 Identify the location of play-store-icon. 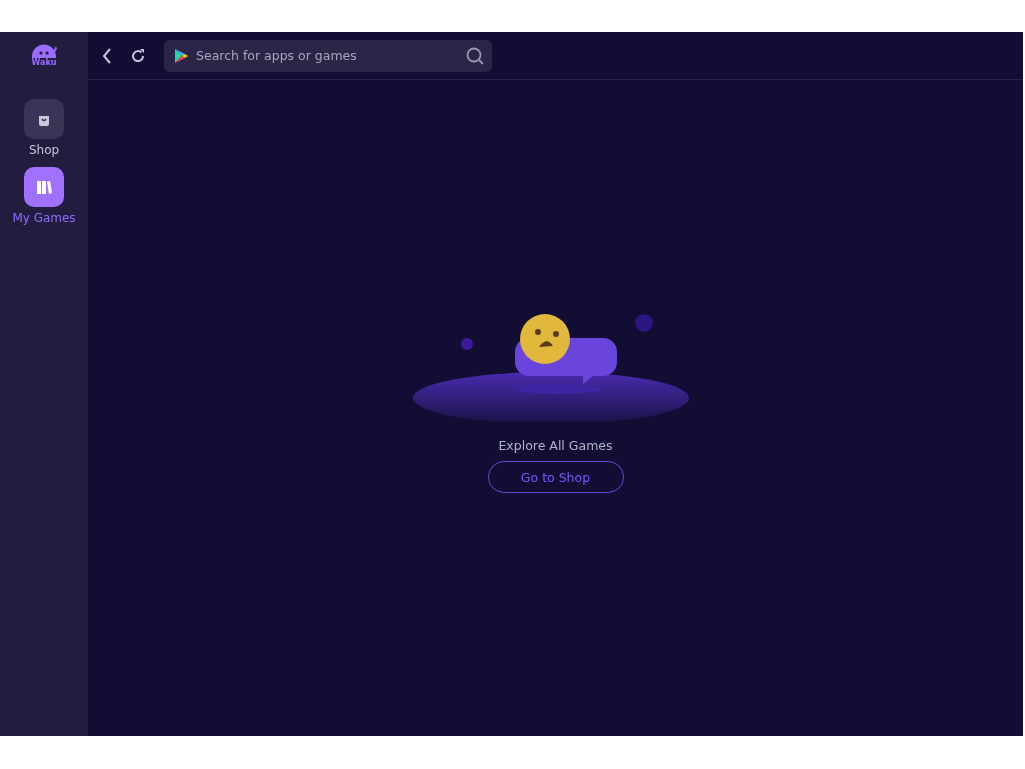
(181, 55).